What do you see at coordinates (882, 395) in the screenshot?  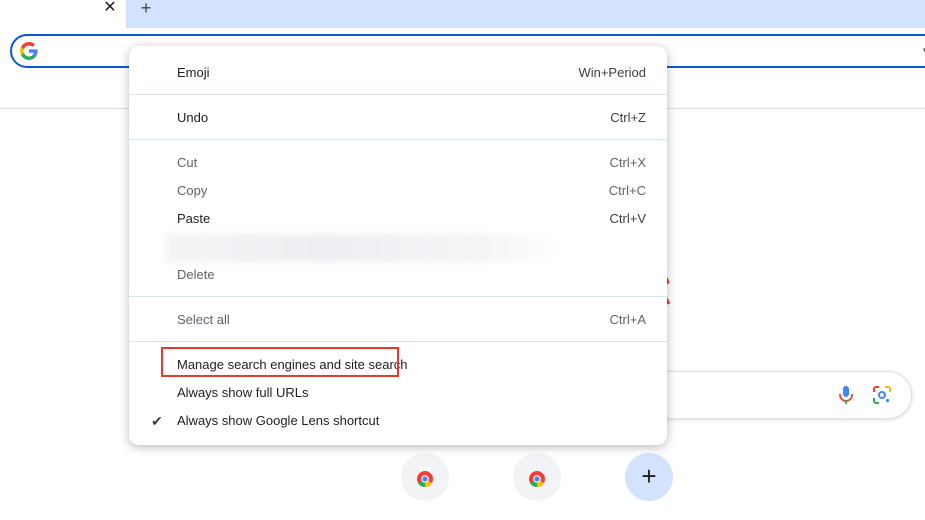 I see `google-lens-icon` at bounding box center [882, 395].